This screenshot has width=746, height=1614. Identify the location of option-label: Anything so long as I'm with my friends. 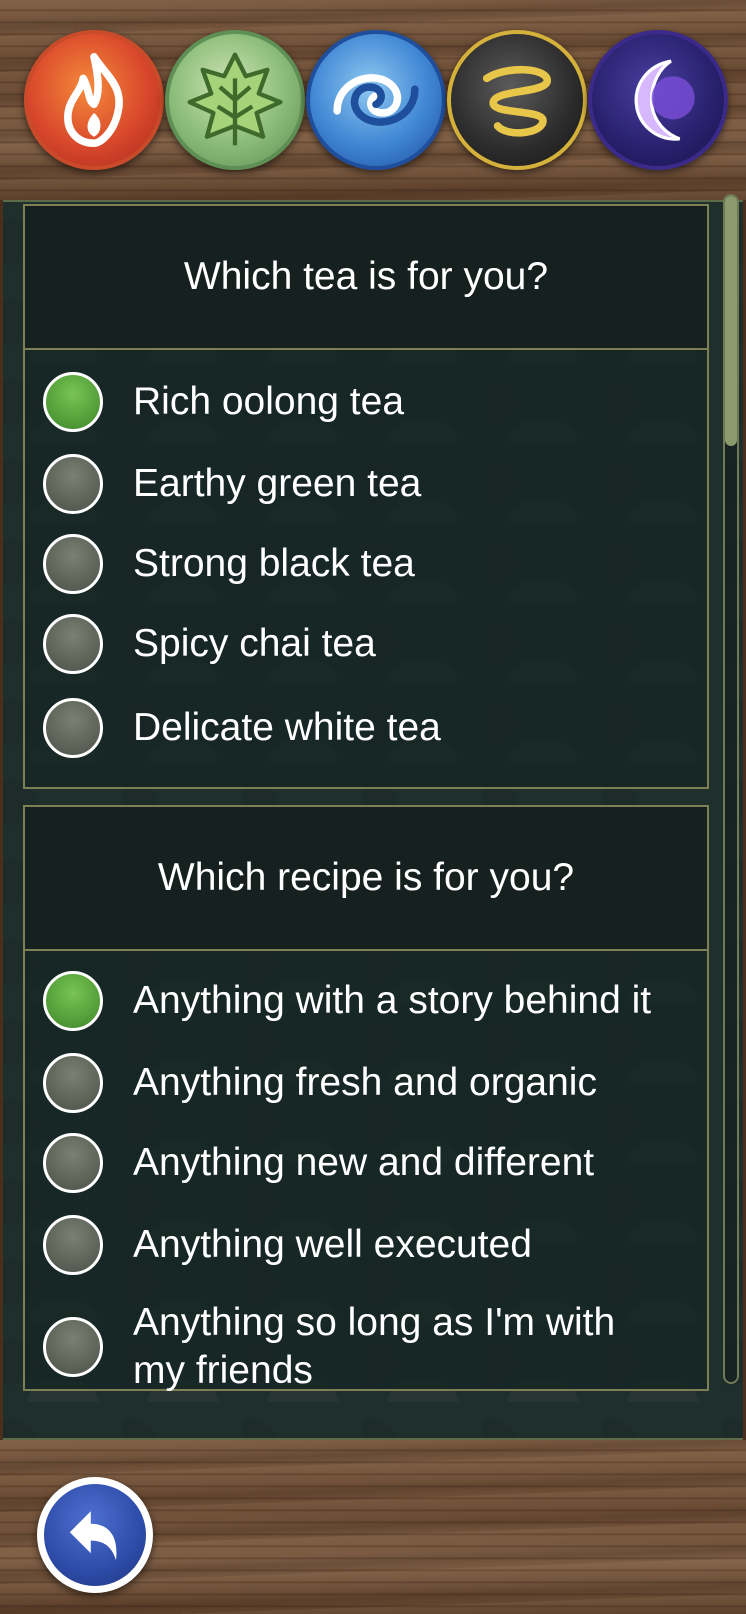
(374, 1346).